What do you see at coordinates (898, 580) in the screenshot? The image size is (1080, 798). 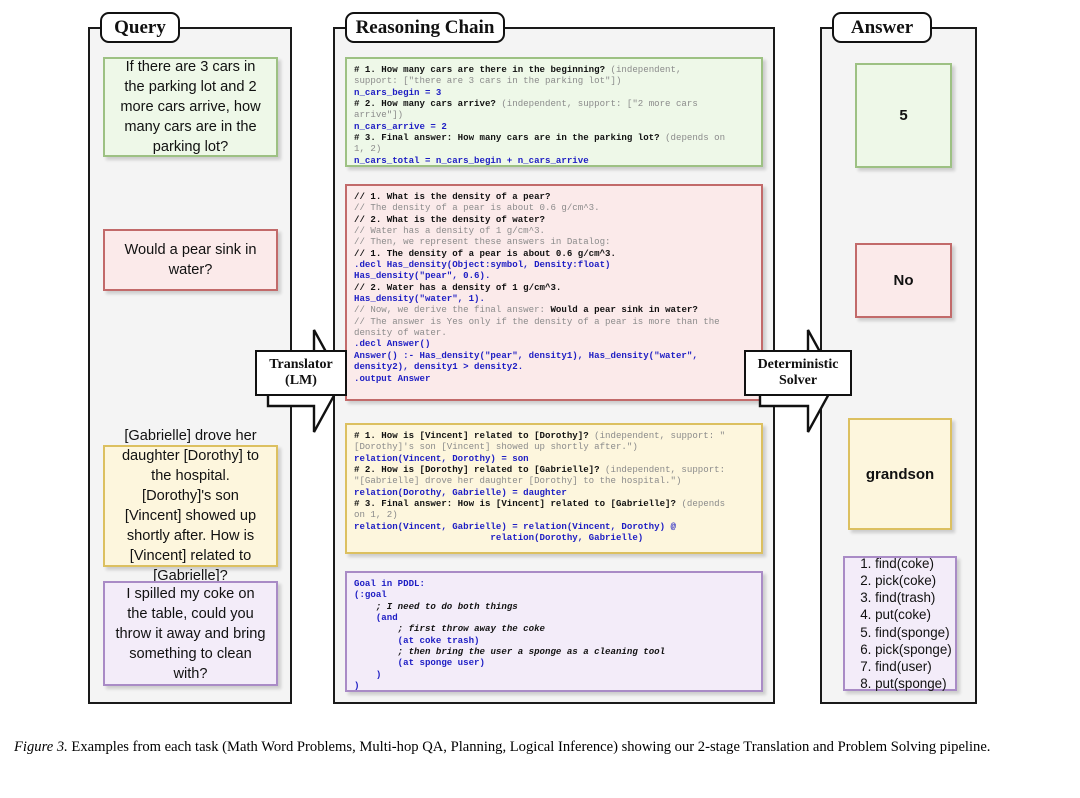 I see `answer-plan-step: 2. pick(coke)` at bounding box center [898, 580].